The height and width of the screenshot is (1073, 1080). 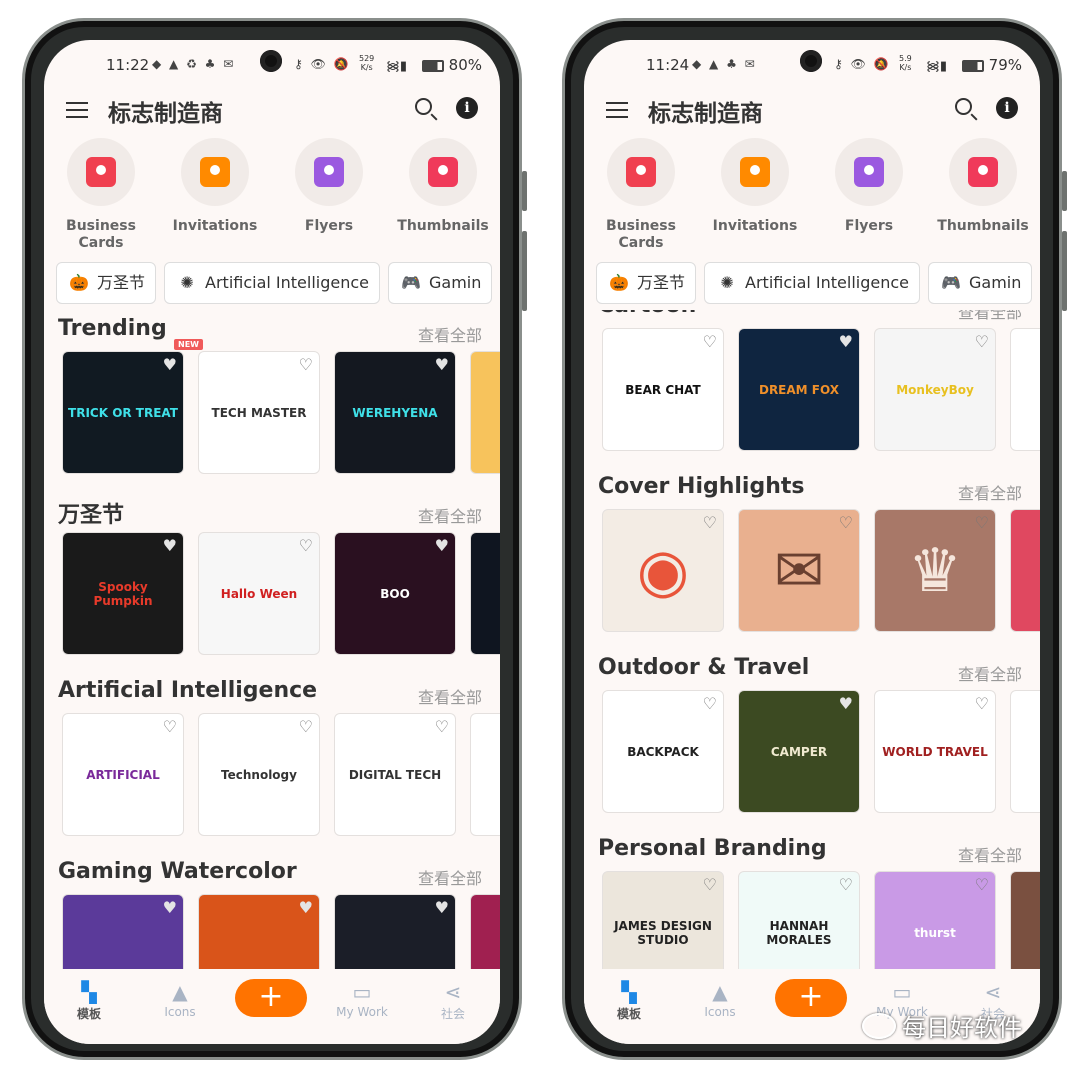 I want to click on template-tile: CAMPER ♥, so click(x=799, y=751).